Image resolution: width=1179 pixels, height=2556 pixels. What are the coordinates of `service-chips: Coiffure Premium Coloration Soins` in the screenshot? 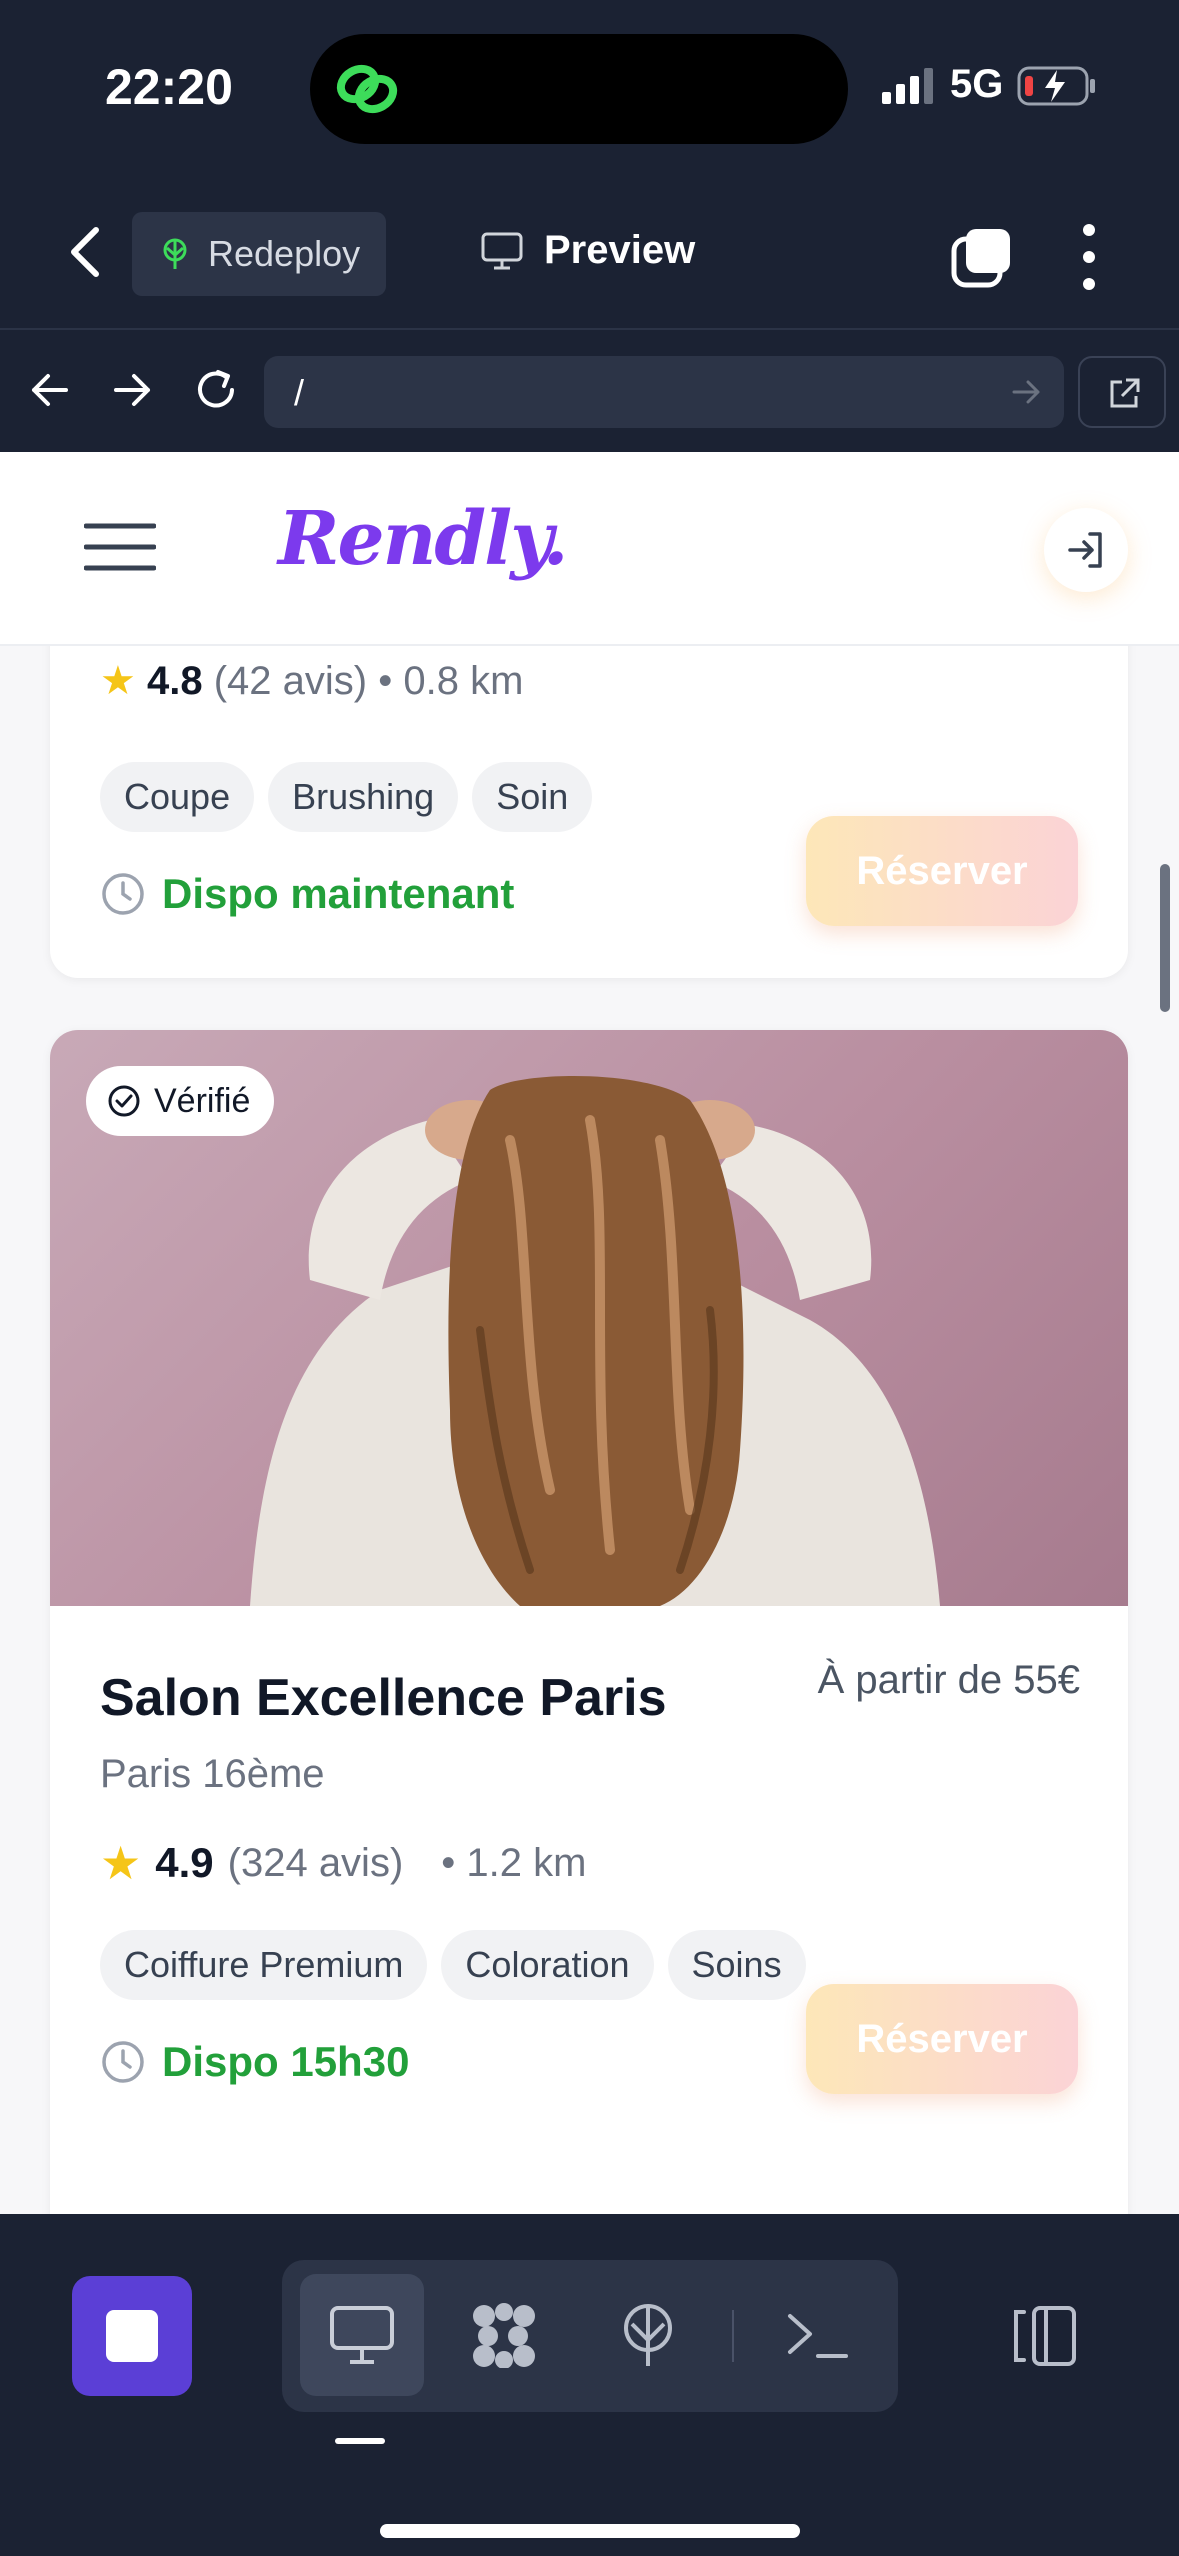 It's located at (453, 1965).